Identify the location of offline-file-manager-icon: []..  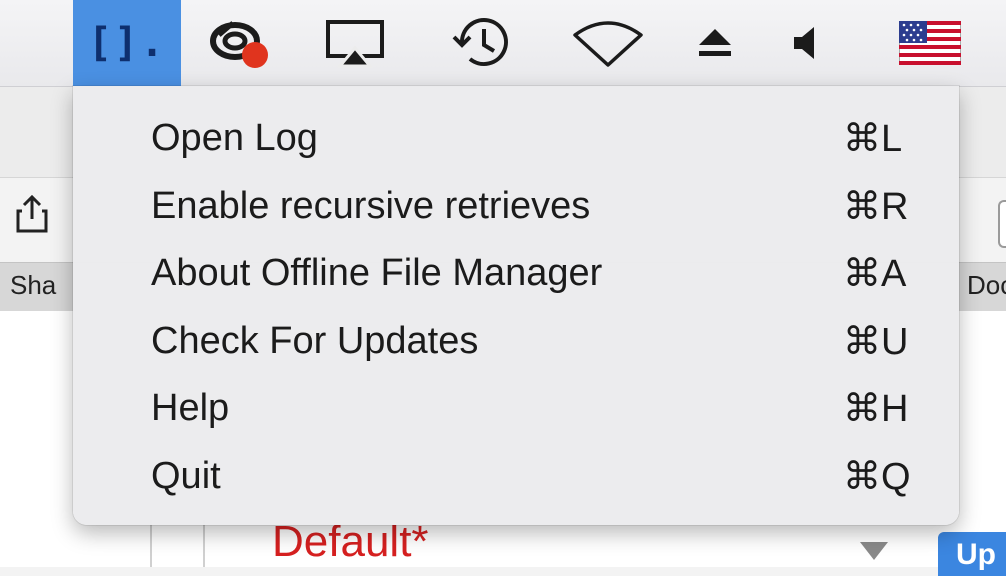
(127, 43).